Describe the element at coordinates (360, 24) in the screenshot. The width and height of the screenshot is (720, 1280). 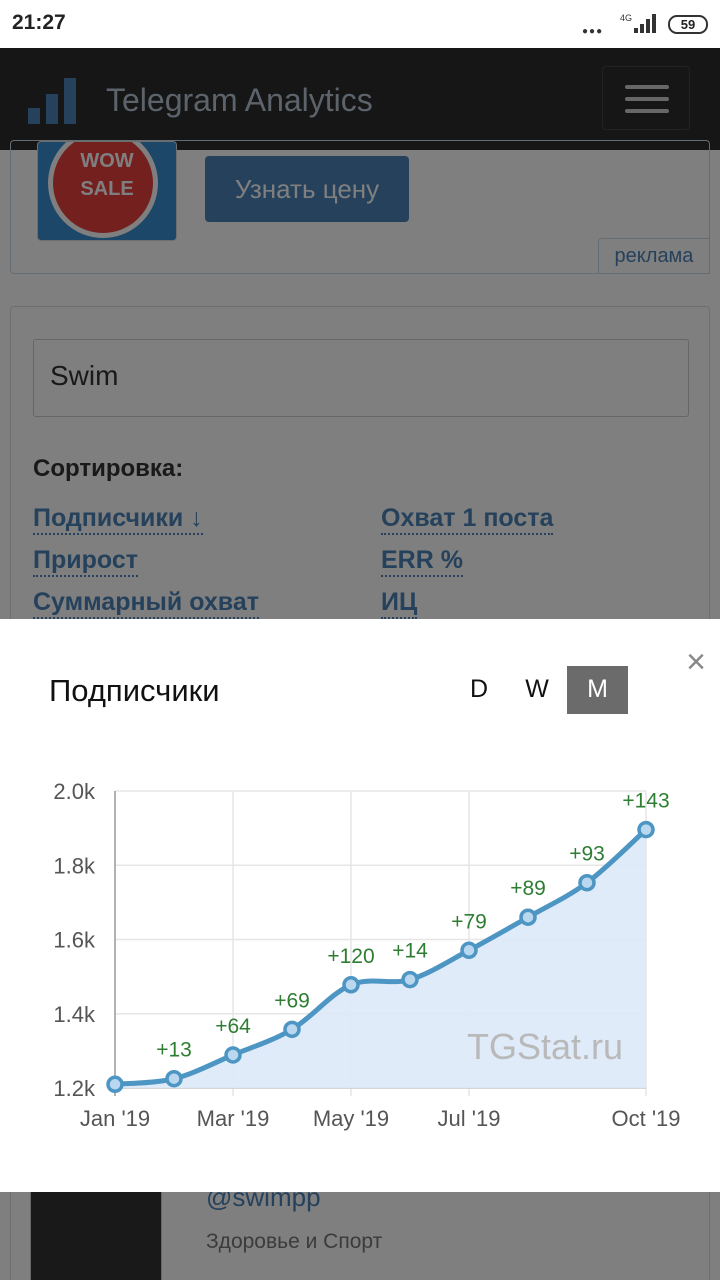
I see `status-bar: 21:27 ●●● 4G 59` at that location.